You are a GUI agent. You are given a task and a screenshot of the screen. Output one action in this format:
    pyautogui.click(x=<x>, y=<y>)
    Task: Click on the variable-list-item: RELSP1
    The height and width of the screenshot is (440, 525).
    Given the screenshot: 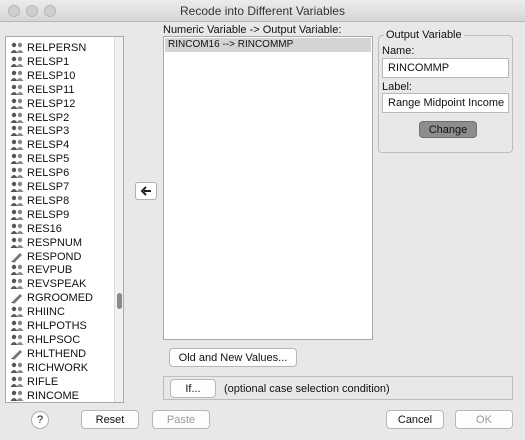 What is the action you would take?
    pyautogui.click(x=39, y=62)
    